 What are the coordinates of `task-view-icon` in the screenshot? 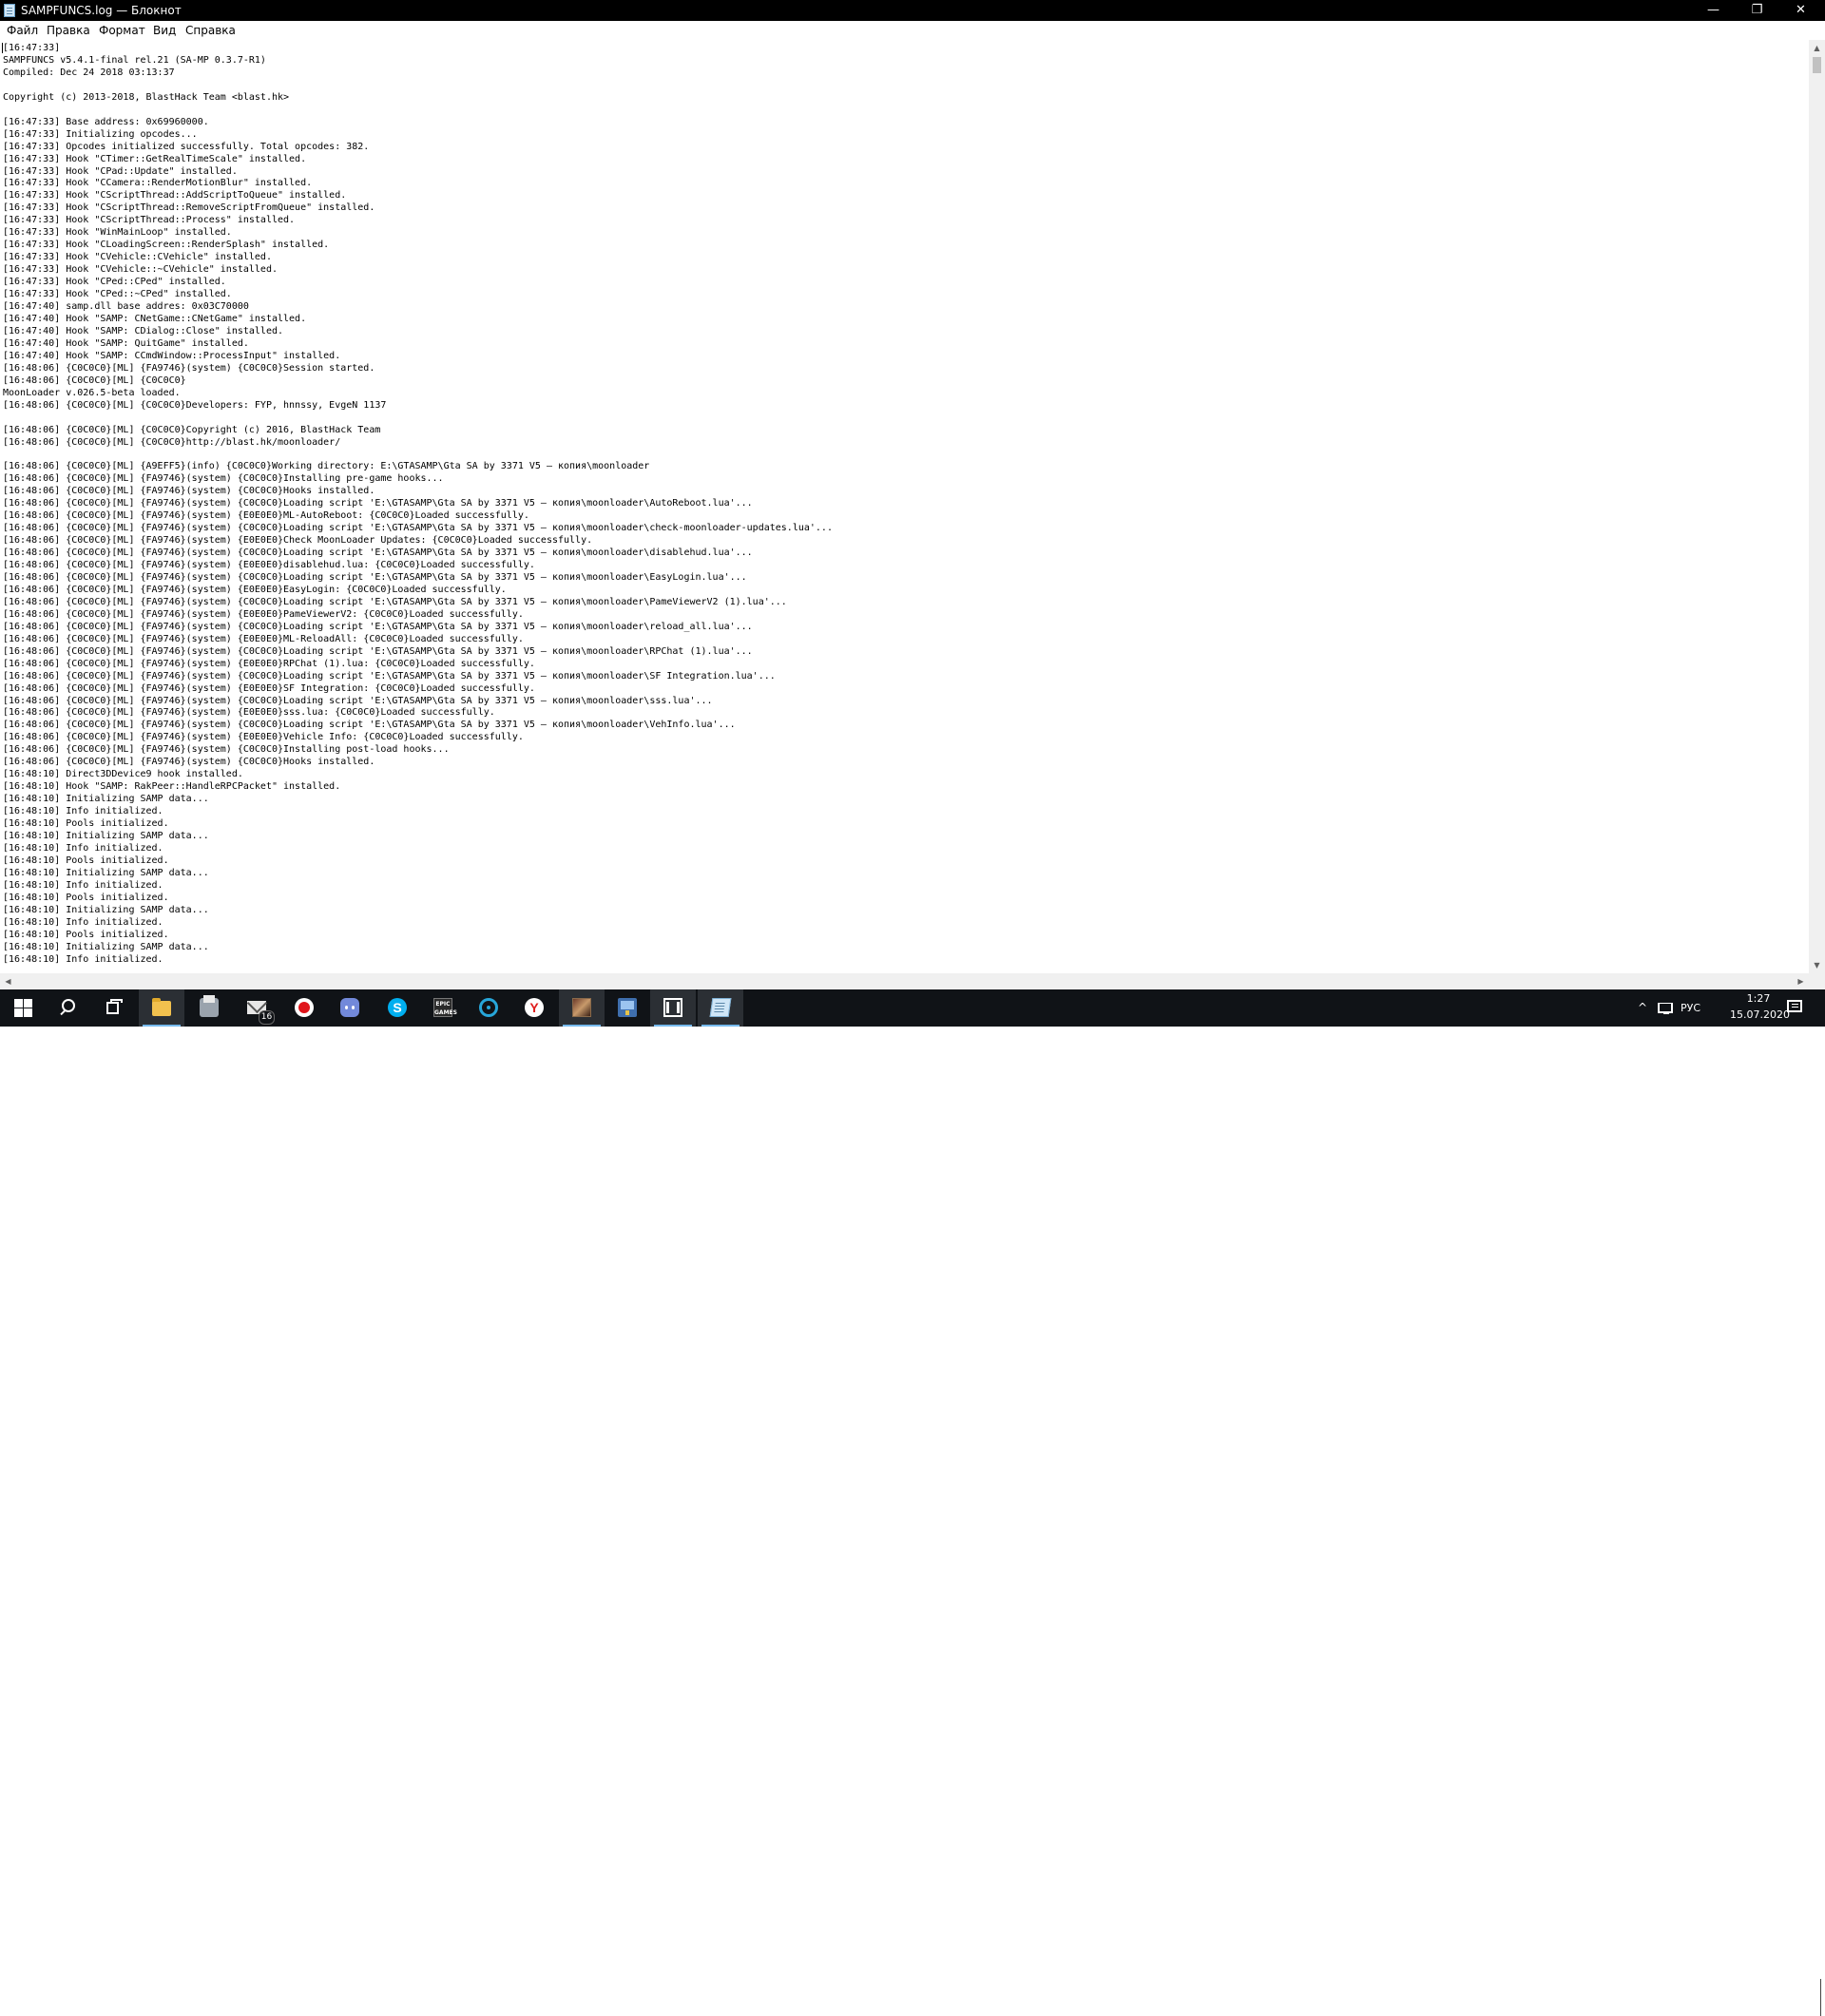 It's located at (114, 1007).